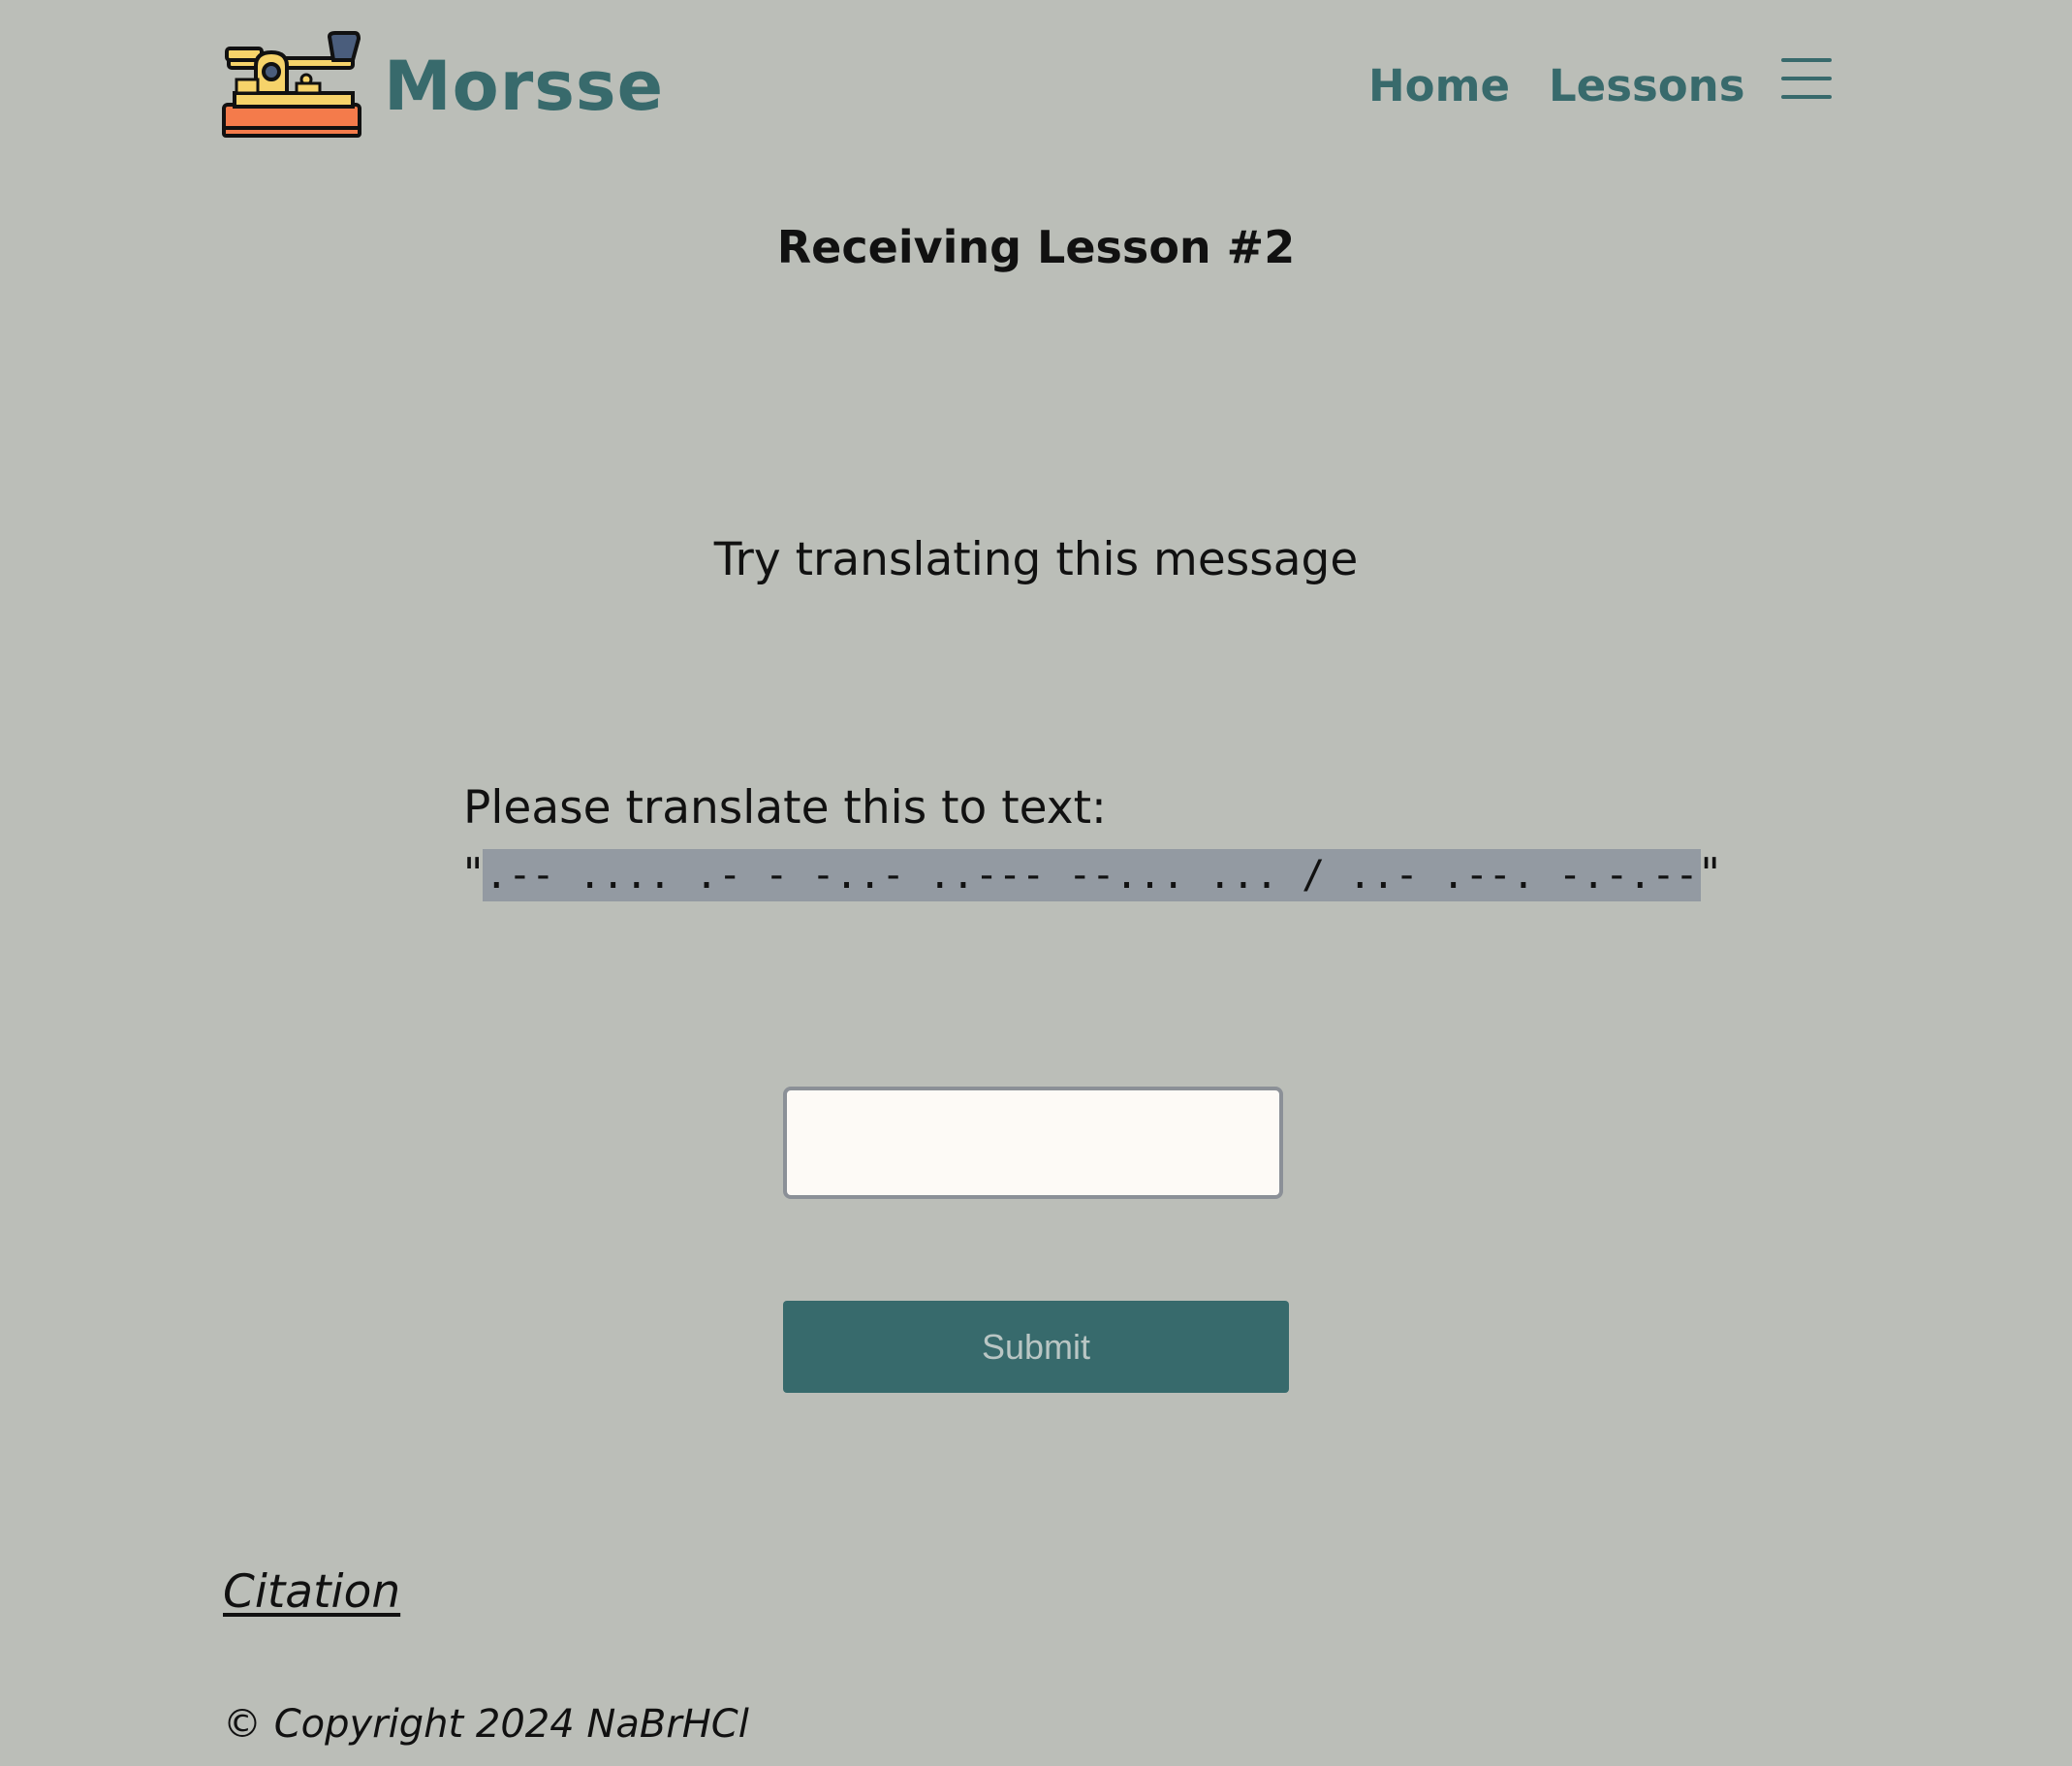 The image size is (2072, 1766). Describe the element at coordinates (1036, 1347) in the screenshot. I see `submit-button: Submit` at that location.